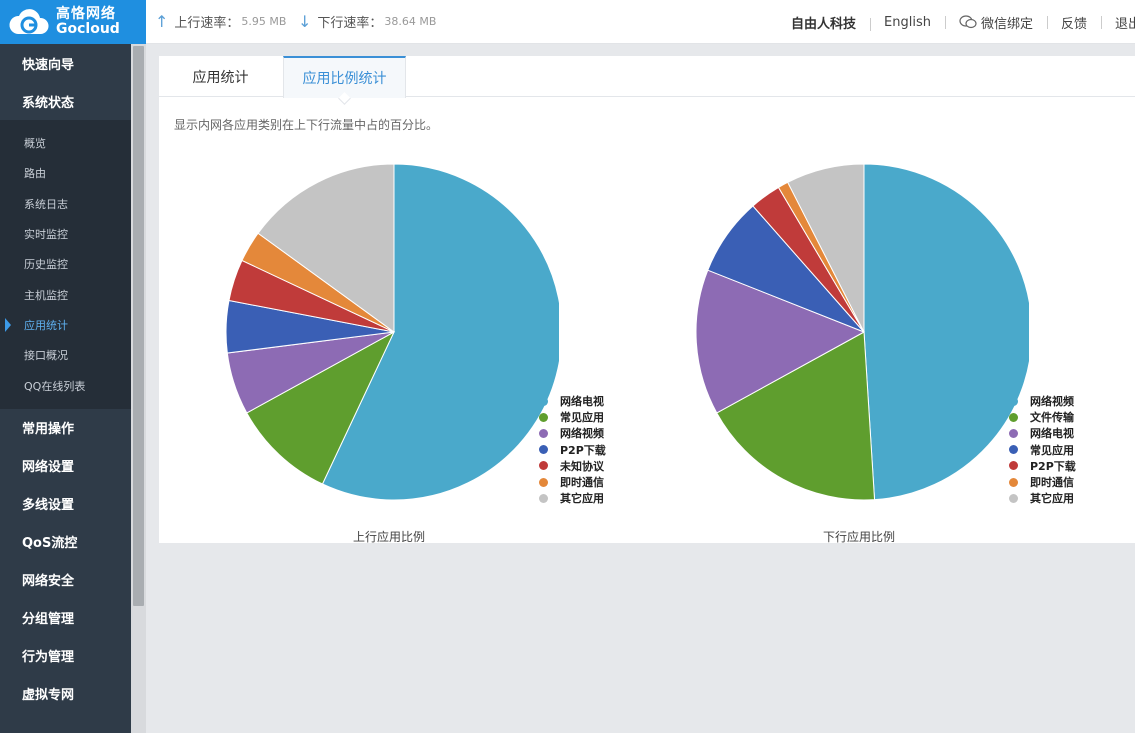 This screenshot has height=733, width=1135. What do you see at coordinates (1052, 418) in the screenshot?
I see `legend-label-1-1: 文件传输` at bounding box center [1052, 418].